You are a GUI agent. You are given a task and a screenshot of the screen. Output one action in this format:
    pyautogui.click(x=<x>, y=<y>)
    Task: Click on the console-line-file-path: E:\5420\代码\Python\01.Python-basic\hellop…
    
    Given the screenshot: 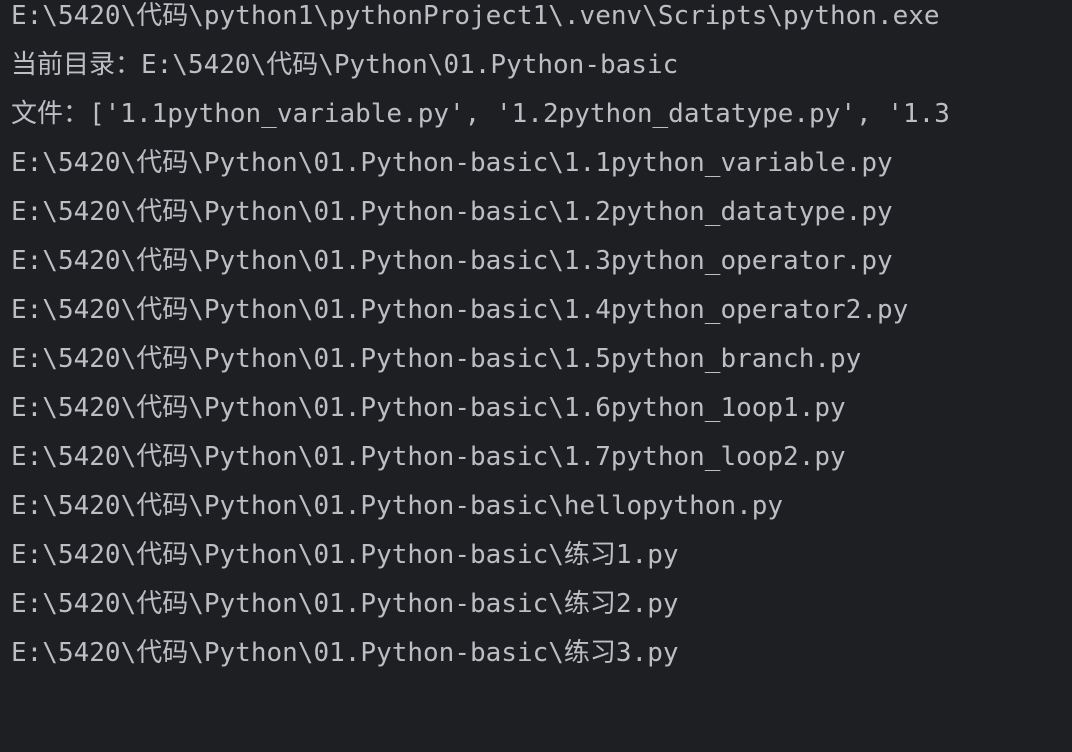 What is the action you would take?
    pyautogui.click(x=397, y=506)
    